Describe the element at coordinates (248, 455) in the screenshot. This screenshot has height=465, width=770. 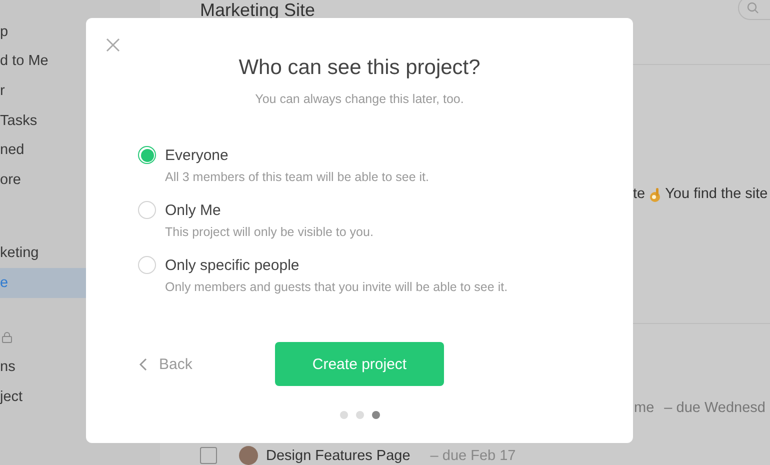
I see `avatar` at that location.